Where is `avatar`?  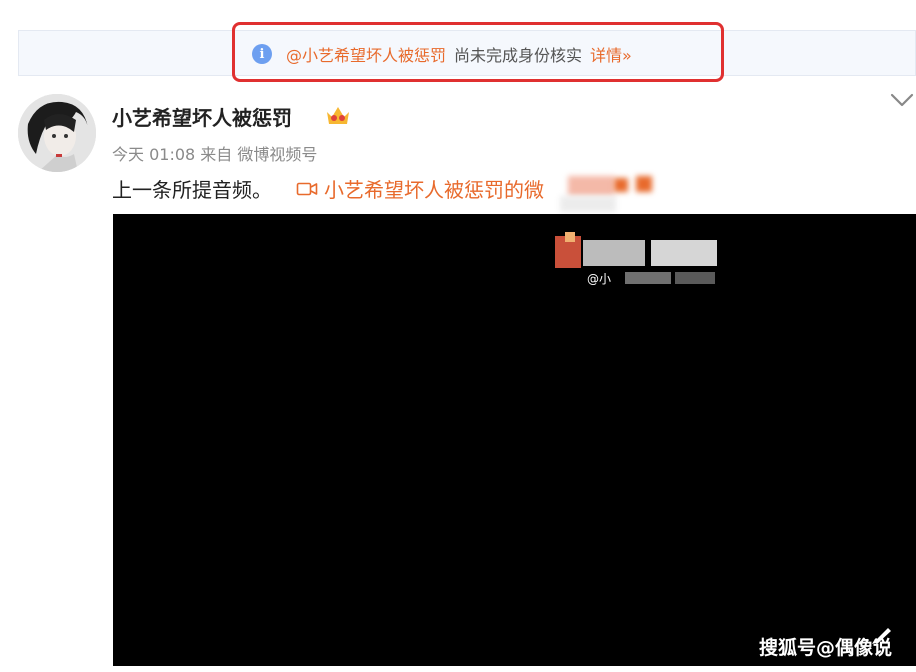
avatar is located at coordinates (57, 133).